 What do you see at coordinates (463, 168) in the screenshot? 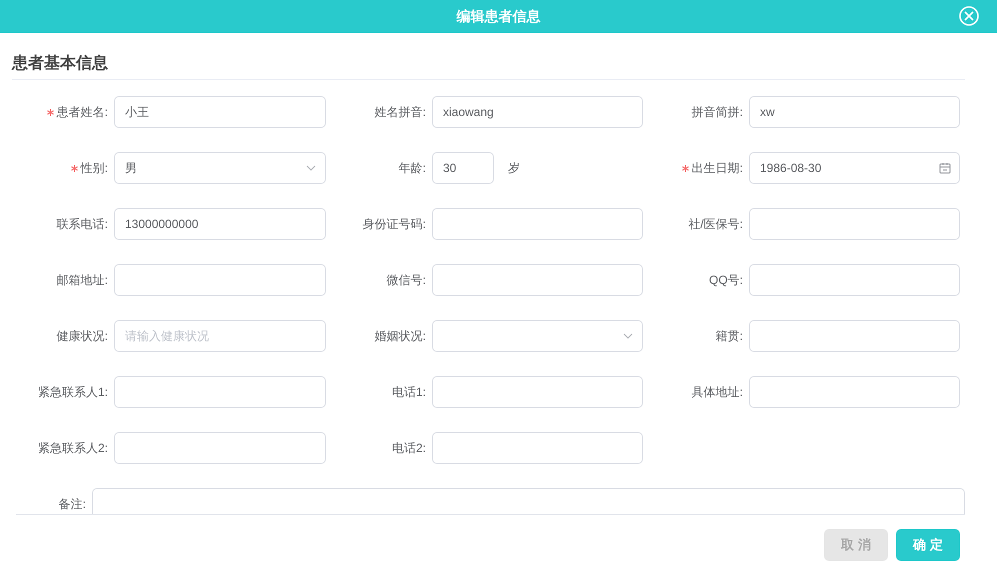
I see `age-field: 30` at bounding box center [463, 168].